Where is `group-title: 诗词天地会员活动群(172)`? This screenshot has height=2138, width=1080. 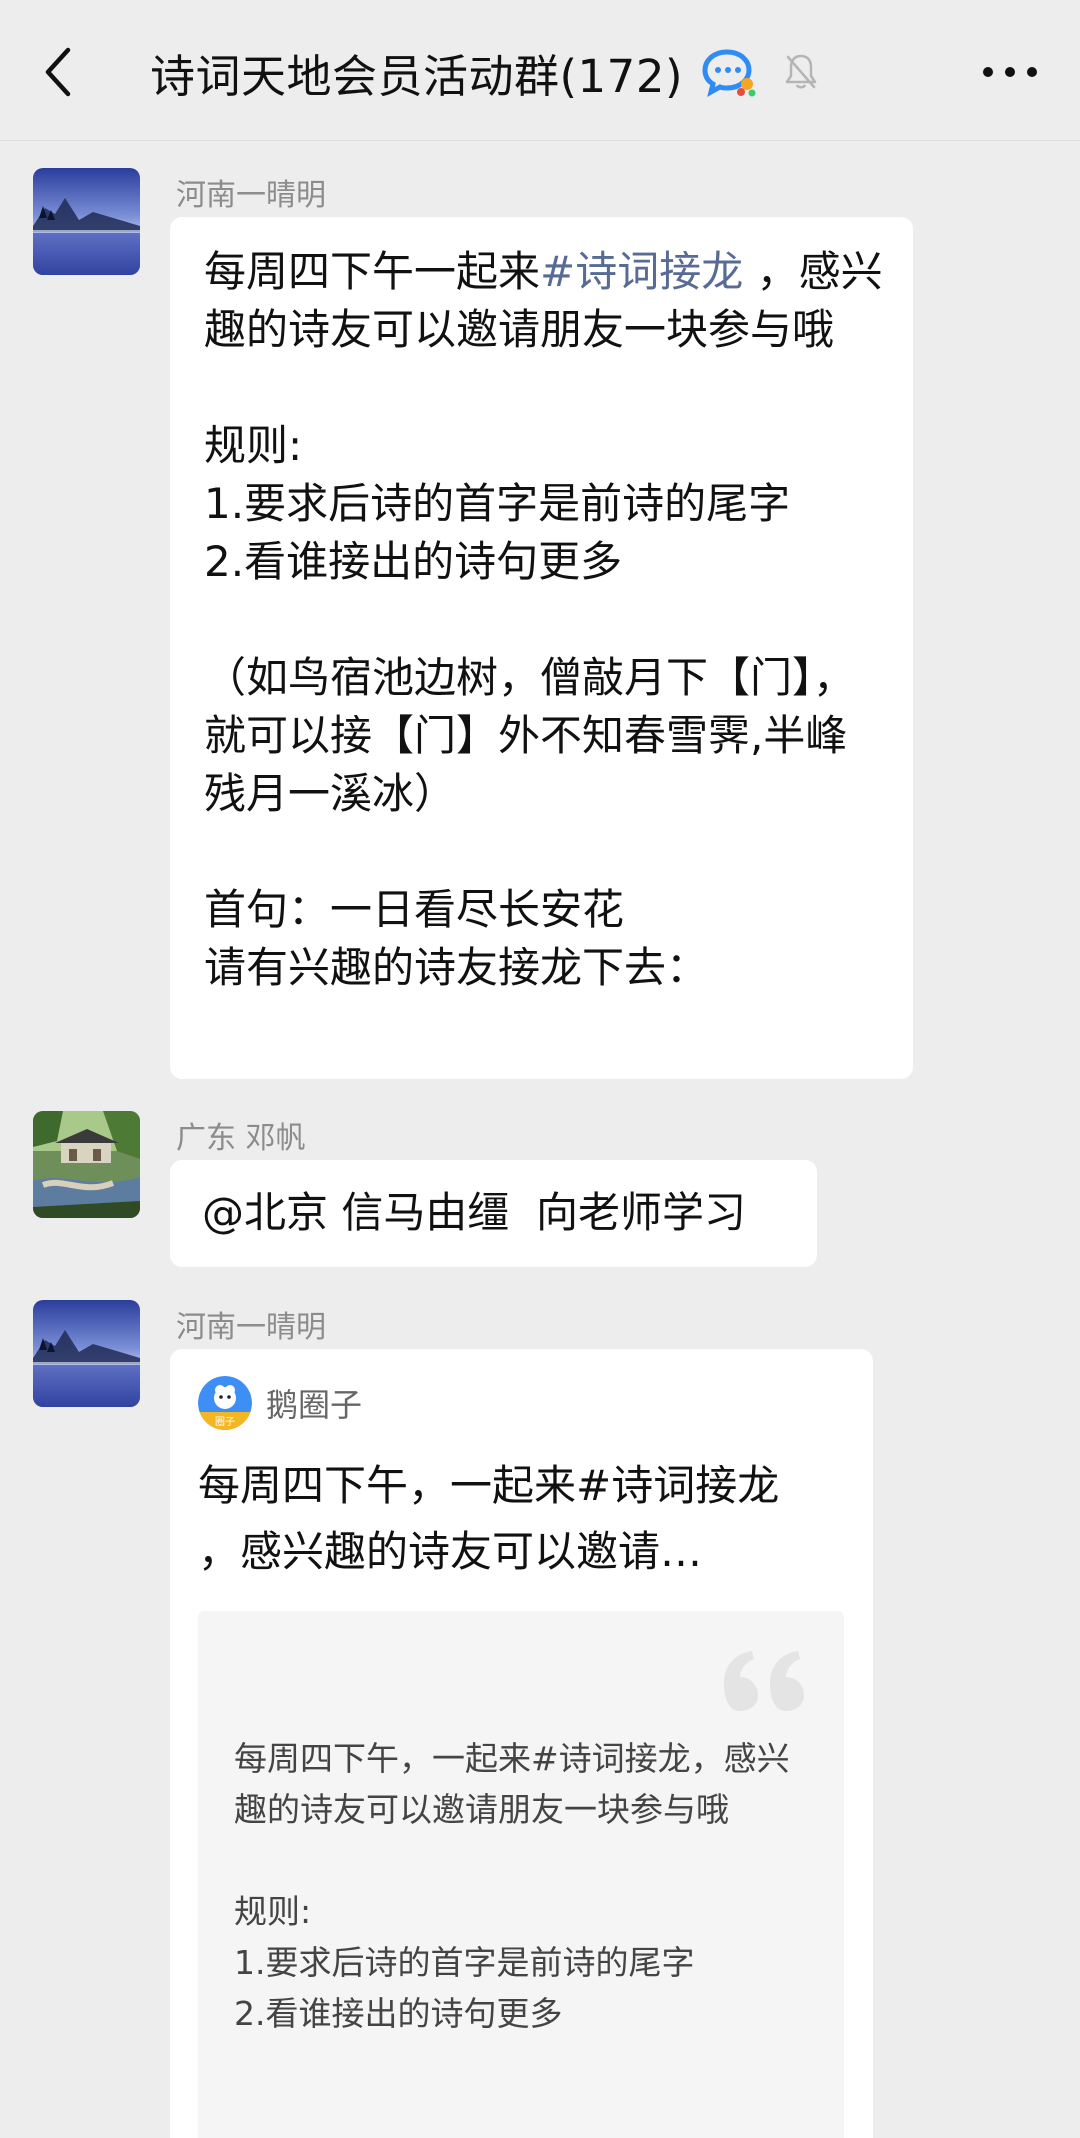
group-title: 诗词天地会员活动群(172) is located at coordinates (417, 76).